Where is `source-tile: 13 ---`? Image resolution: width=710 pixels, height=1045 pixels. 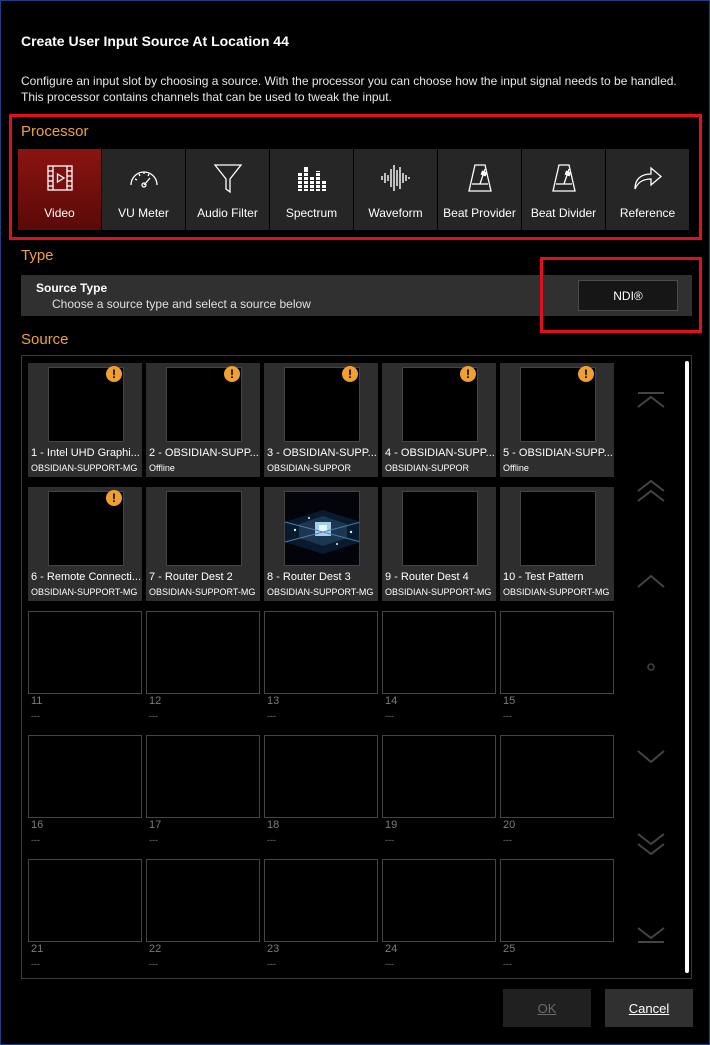 source-tile: 13 --- is located at coordinates (321, 668).